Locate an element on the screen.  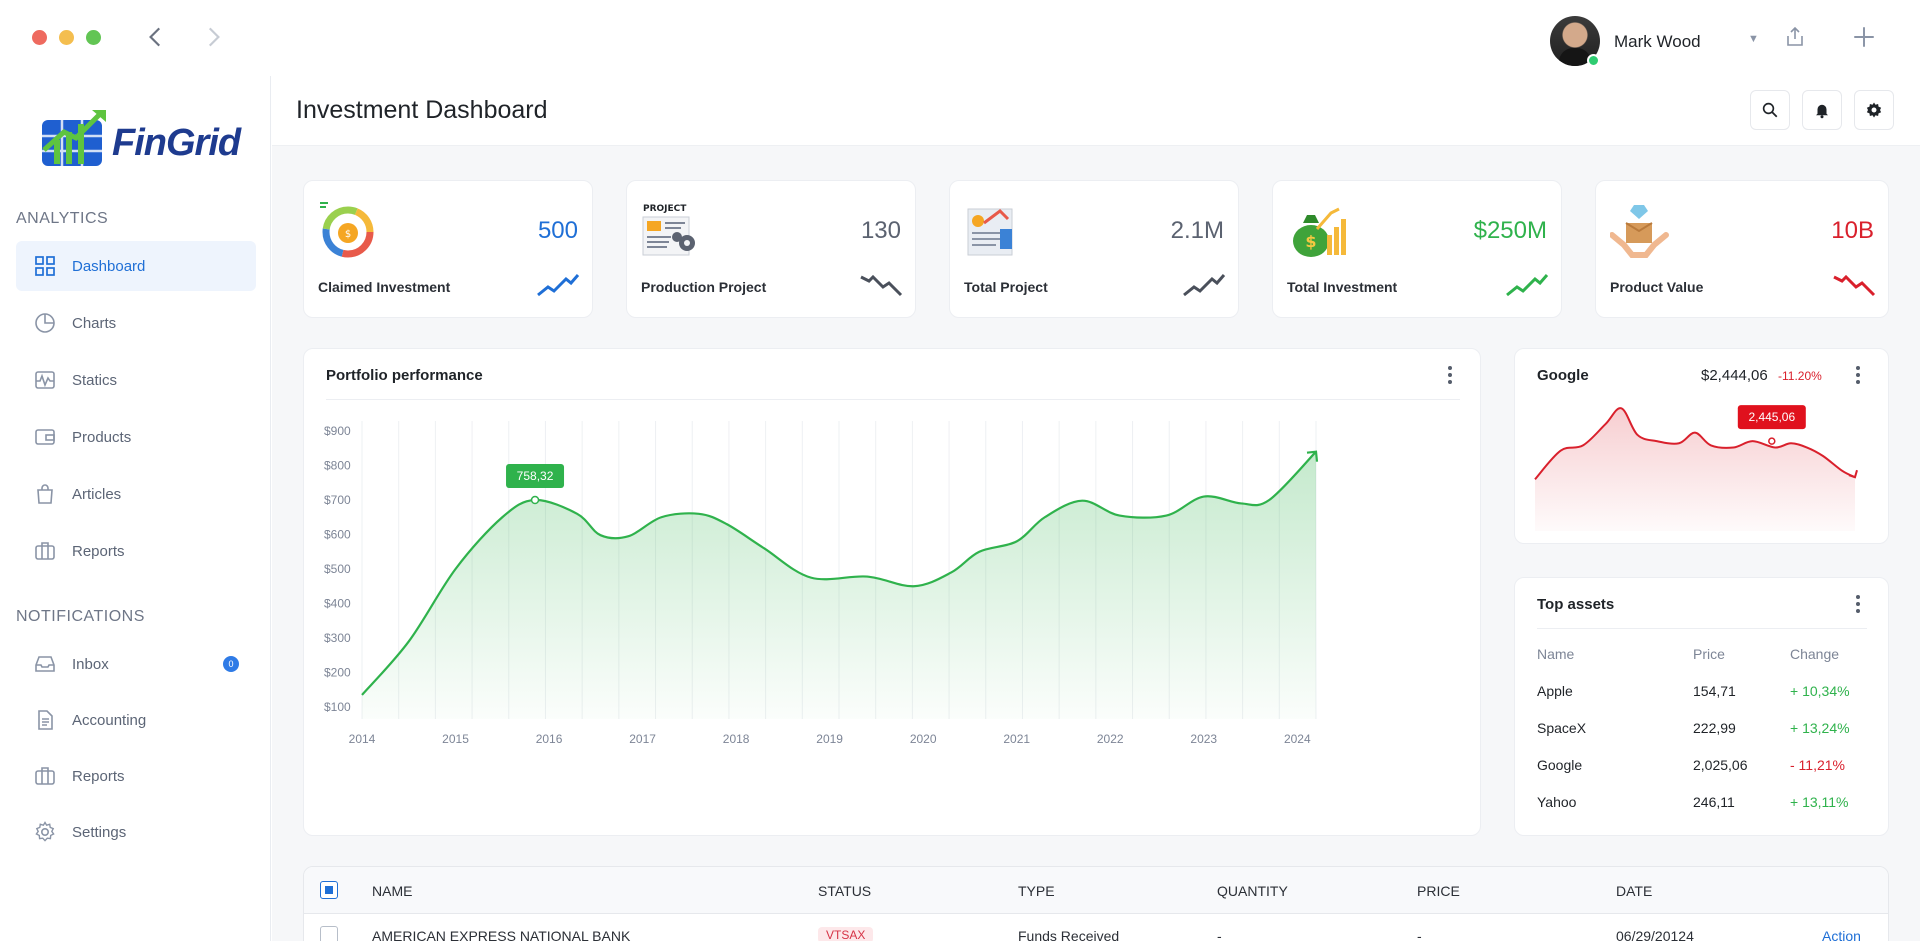
minimize-window-button is located at coordinates (66, 37).